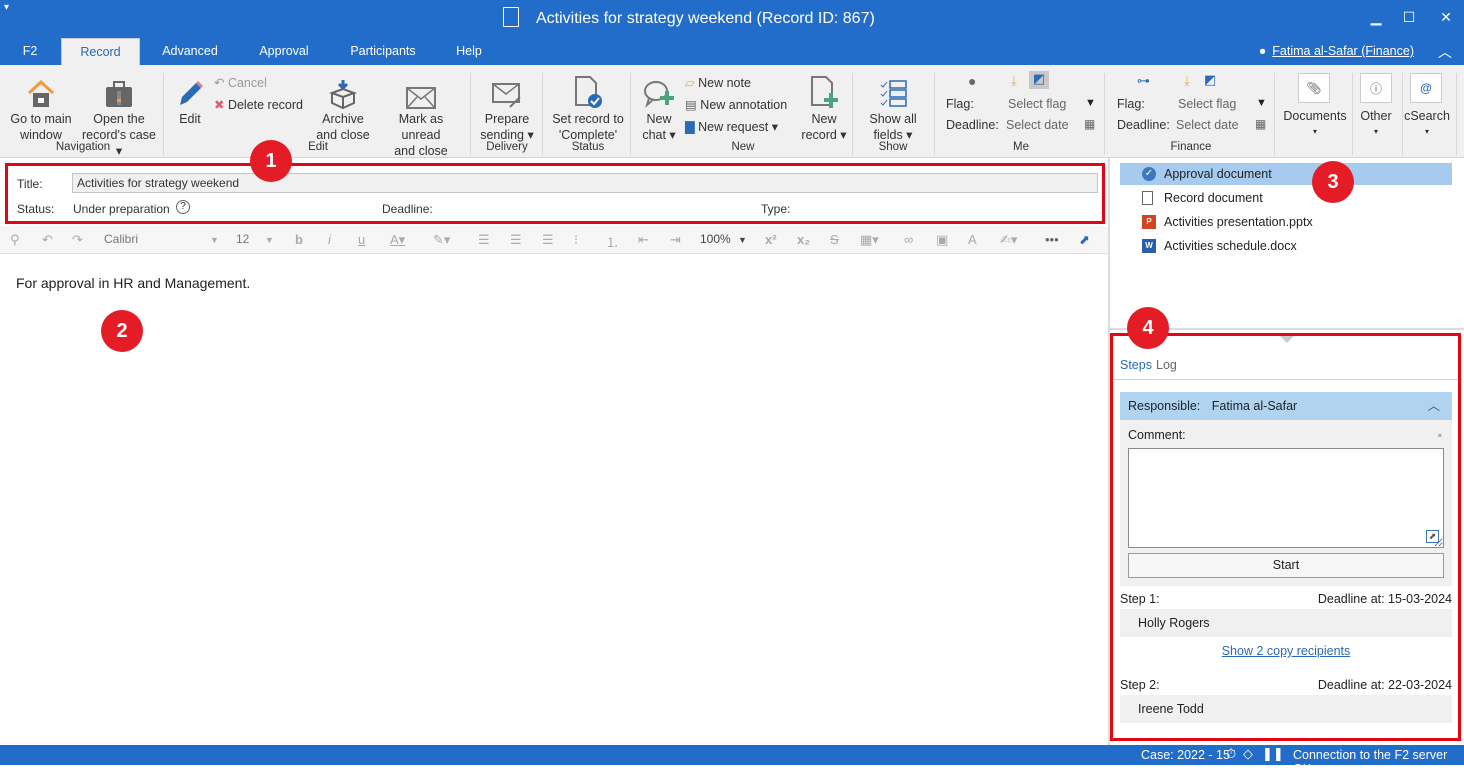 This screenshot has height=776, width=1464. What do you see at coordinates (1314, 88) in the screenshot?
I see `paperclip-icon: 📎︎` at bounding box center [1314, 88].